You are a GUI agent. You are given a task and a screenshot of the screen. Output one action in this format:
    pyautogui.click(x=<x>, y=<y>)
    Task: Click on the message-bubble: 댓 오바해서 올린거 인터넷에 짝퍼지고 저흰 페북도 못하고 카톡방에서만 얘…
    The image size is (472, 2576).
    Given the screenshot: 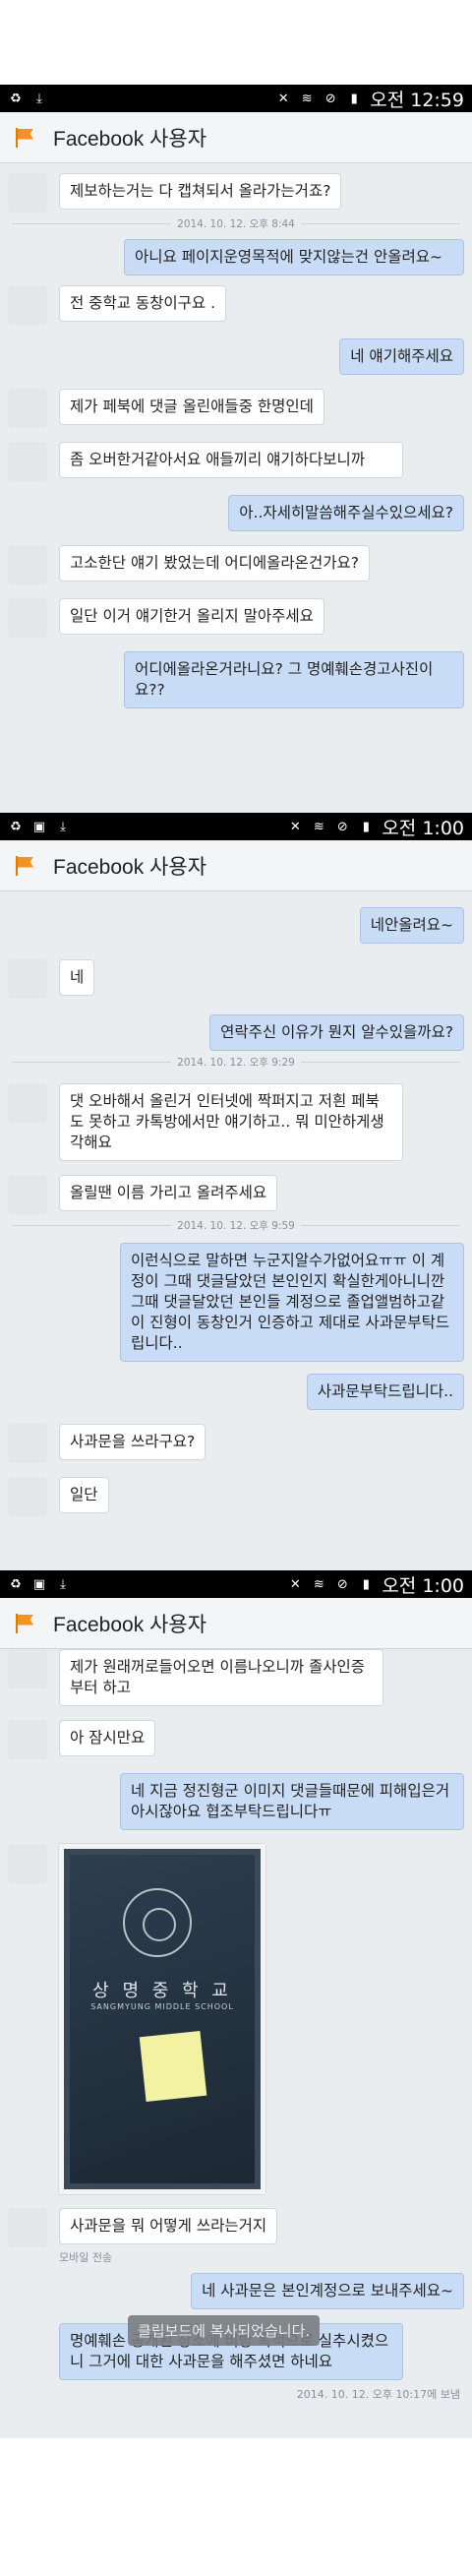 What is the action you would take?
    pyautogui.click(x=231, y=1122)
    